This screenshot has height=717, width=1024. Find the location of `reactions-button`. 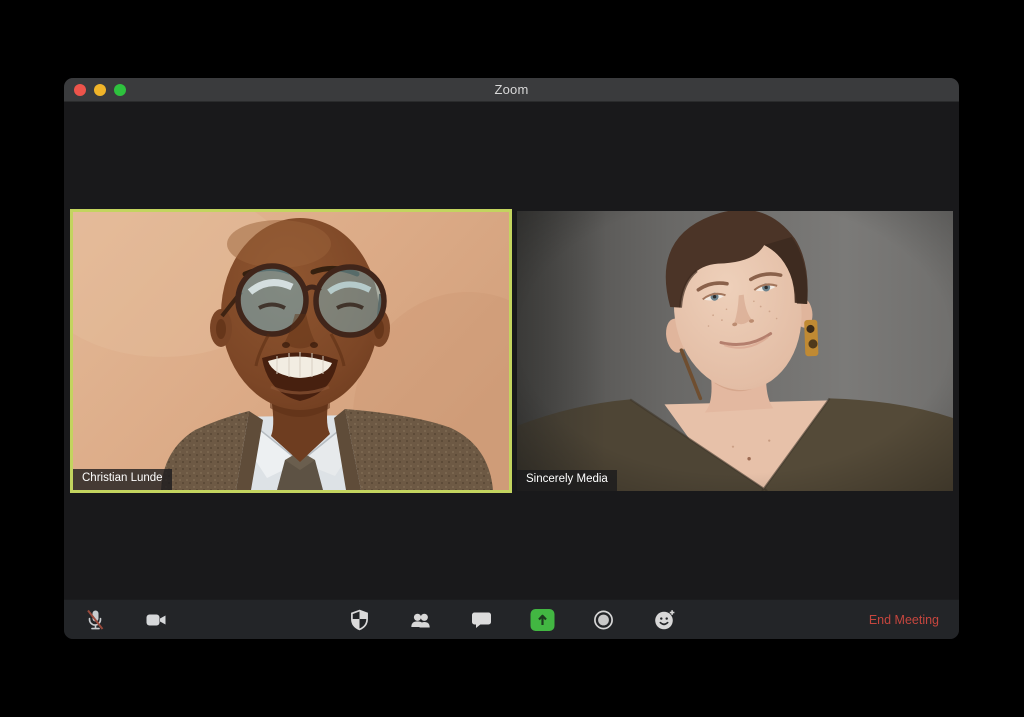

reactions-button is located at coordinates (664, 620).